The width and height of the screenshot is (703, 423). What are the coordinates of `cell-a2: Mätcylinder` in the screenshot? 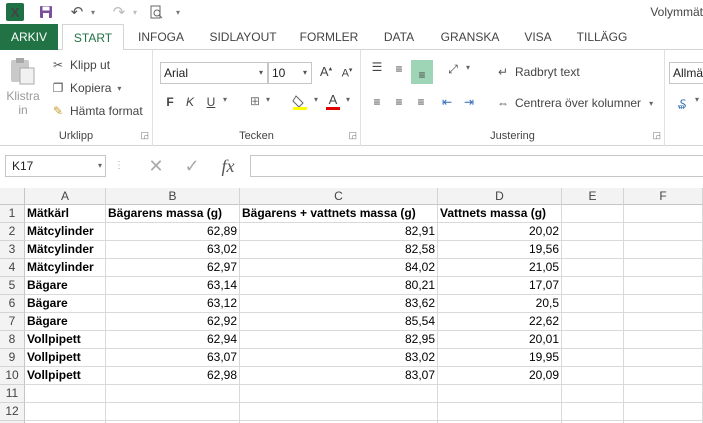 It's located at (65, 232).